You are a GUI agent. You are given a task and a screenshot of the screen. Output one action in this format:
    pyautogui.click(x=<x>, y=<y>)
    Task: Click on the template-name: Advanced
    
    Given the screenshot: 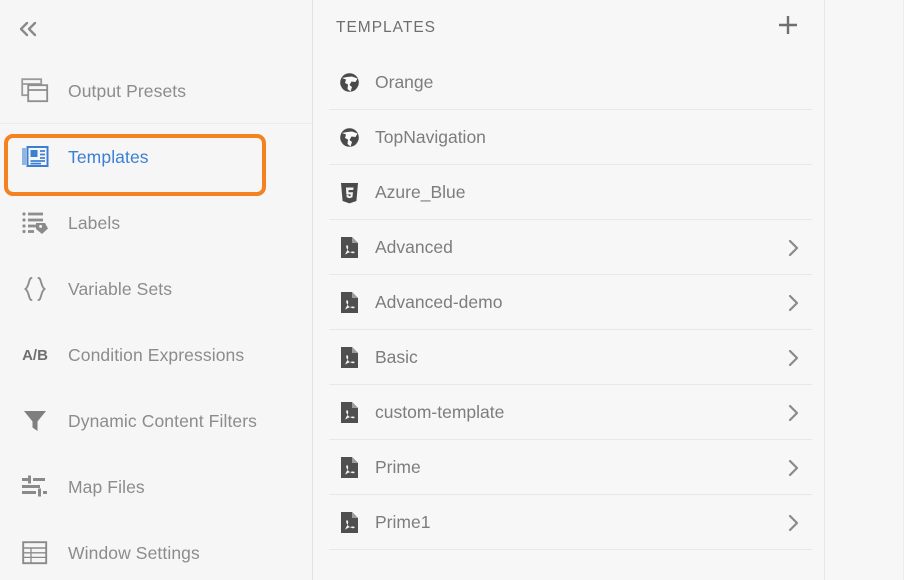 What is the action you would take?
    pyautogui.click(x=414, y=247)
    